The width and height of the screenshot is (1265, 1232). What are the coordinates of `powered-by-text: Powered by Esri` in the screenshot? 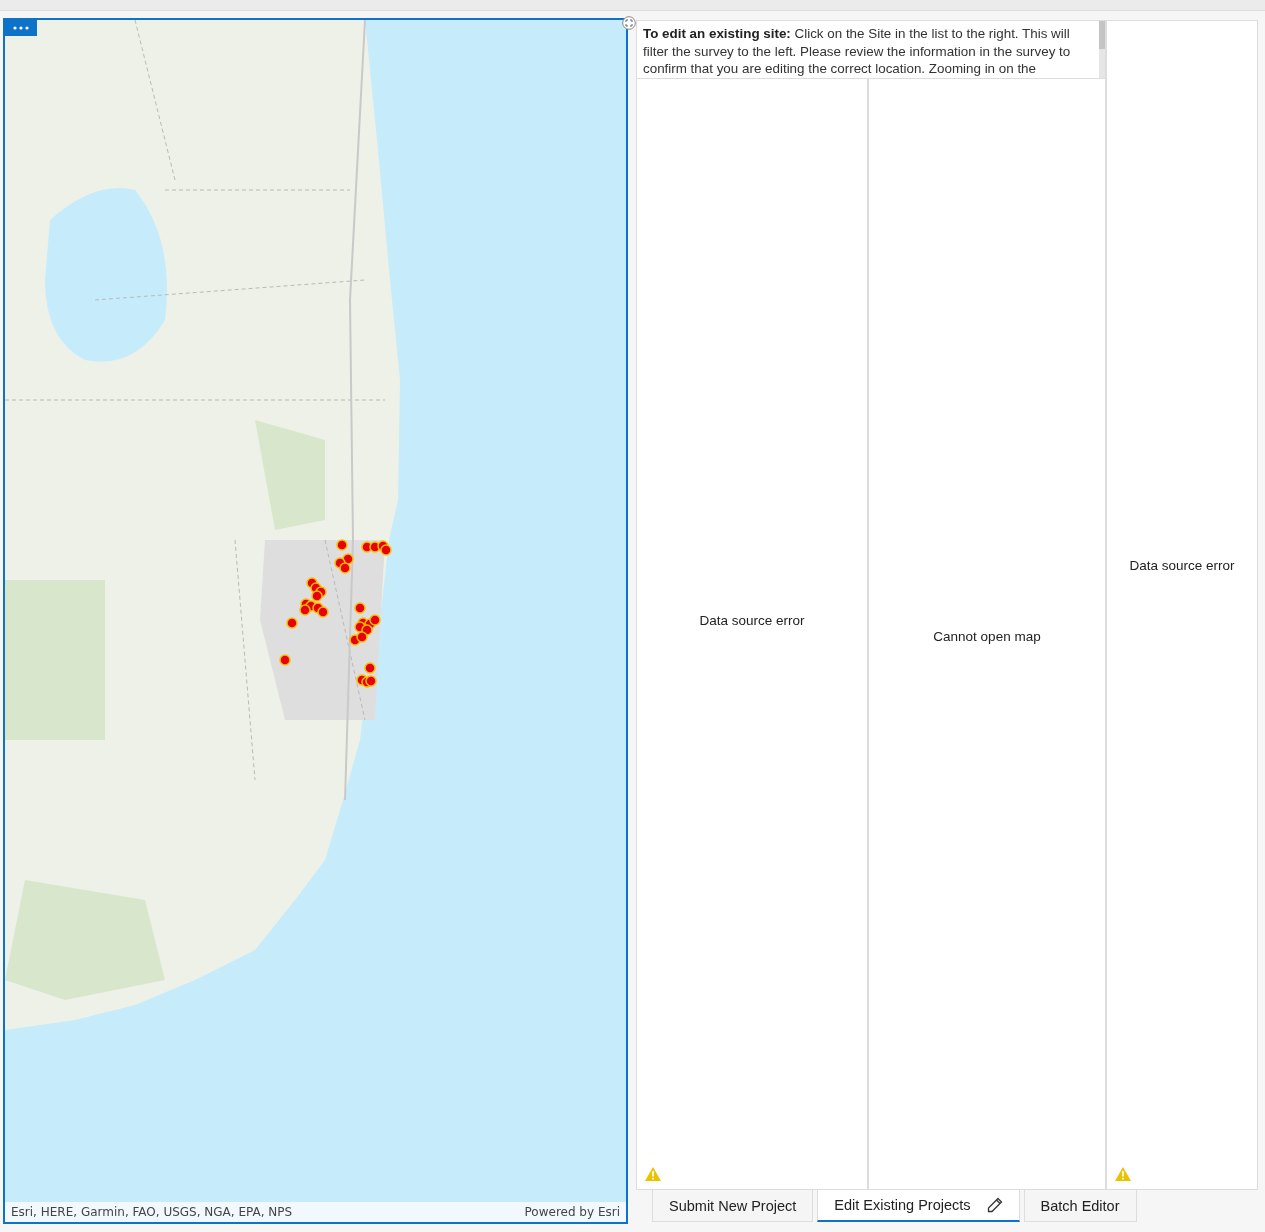 It's located at (572, 1212).